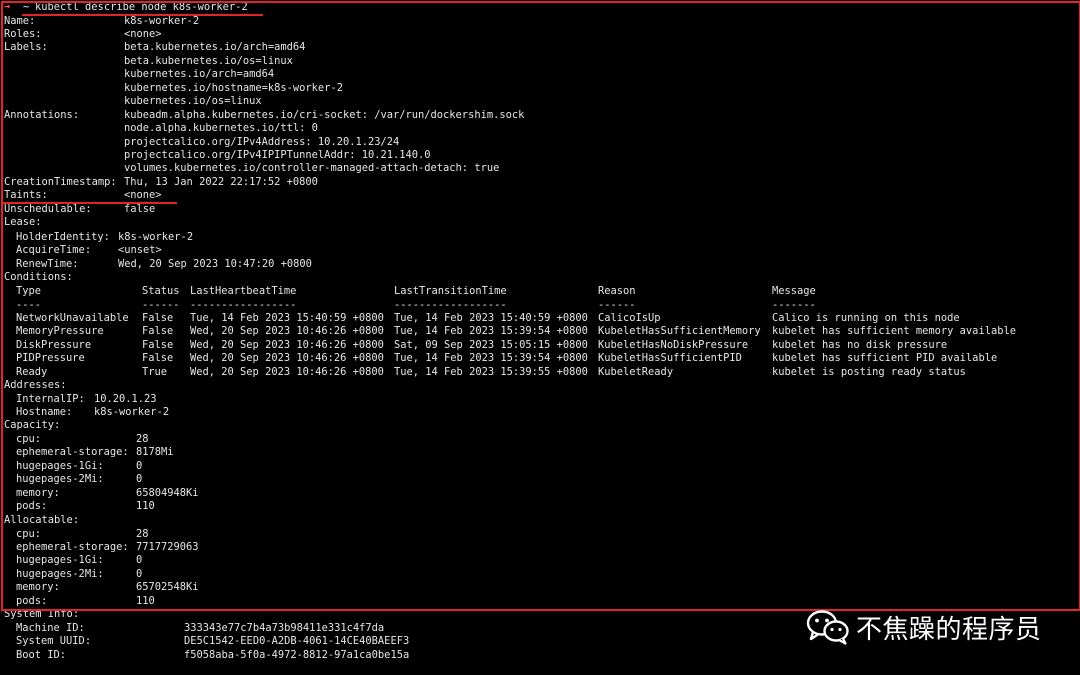 This screenshot has width=1080, height=675. Describe the element at coordinates (167, 587) in the screenshot. I see `allocatable-row-value: 65702548Ki` at that location.